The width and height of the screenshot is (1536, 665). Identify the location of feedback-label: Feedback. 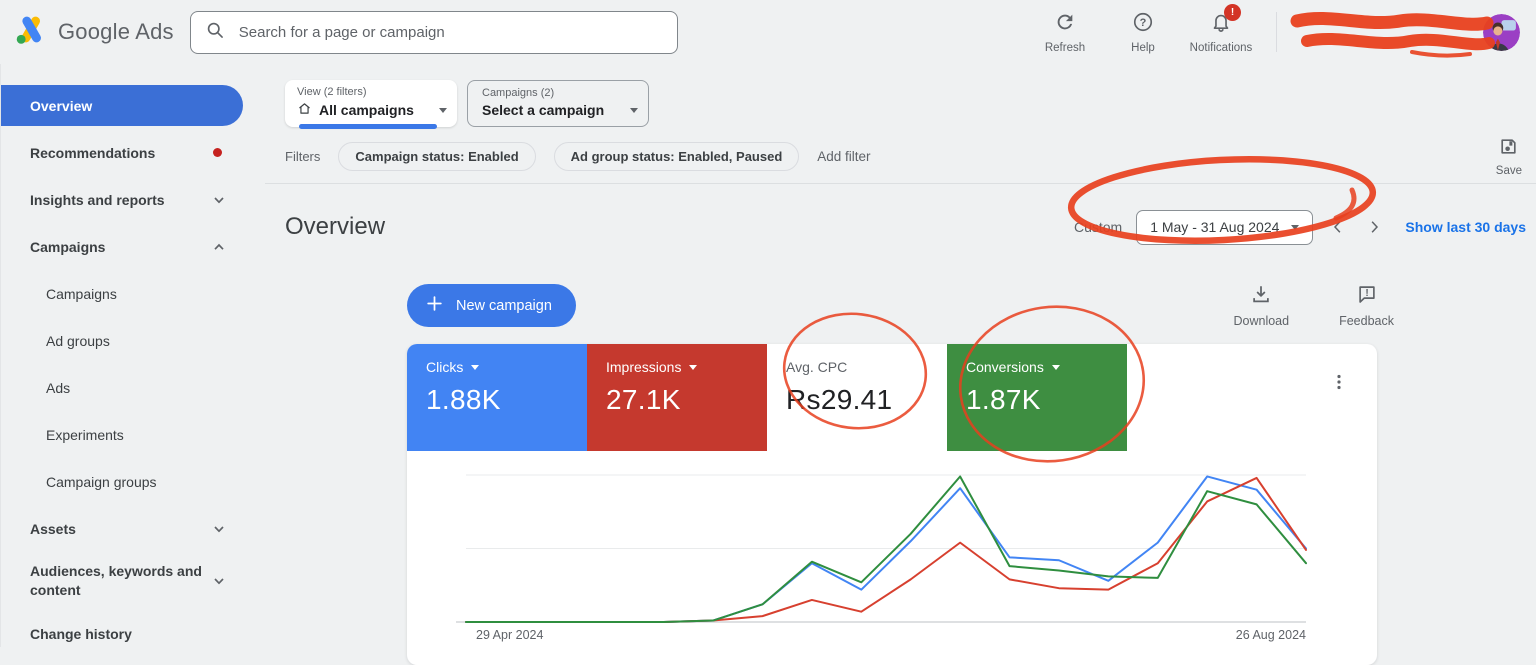
(1366, 321).